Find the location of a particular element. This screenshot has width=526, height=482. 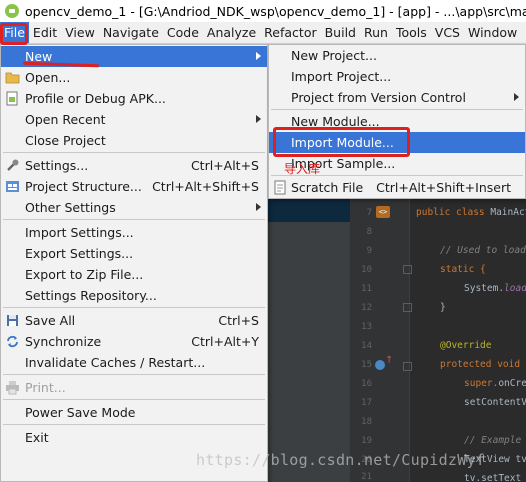

code-text: onCre is located at coordinates (512, 383).